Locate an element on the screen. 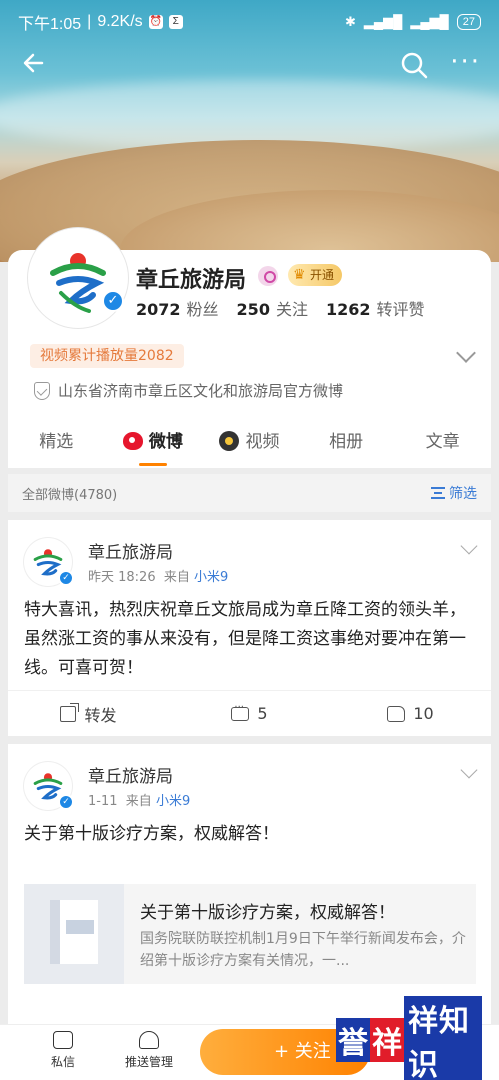 The image size is (499, 1080). alarm-icon: ⏰ is located at coordinates (155, 22).